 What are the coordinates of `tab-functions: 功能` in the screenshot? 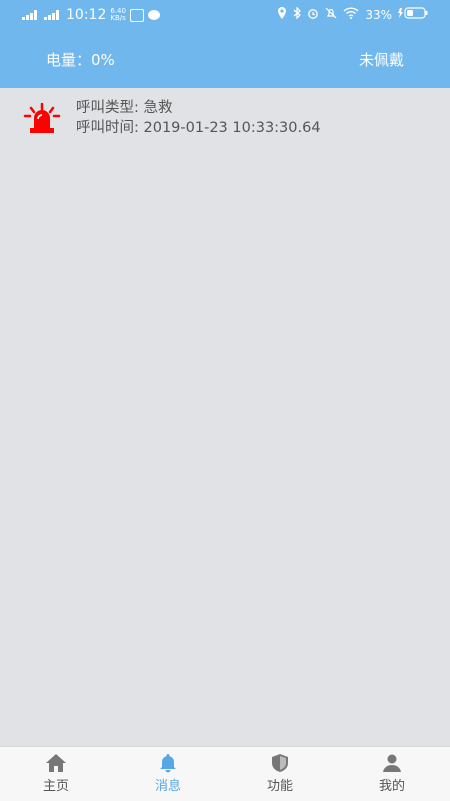 It's located at (280, 774).